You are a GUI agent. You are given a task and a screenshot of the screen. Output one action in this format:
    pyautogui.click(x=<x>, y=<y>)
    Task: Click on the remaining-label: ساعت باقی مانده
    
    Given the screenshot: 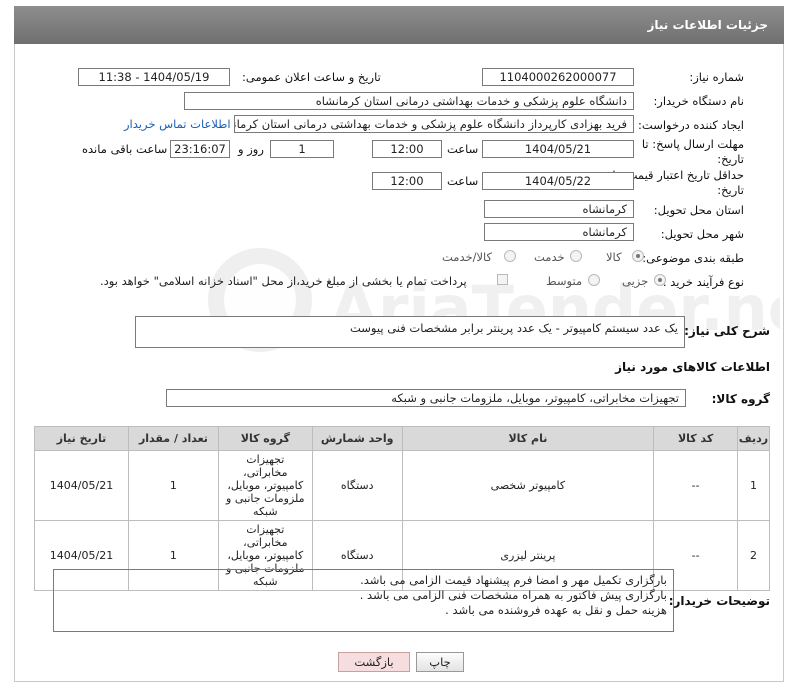 What is the action you would take?
    pyautogui.click(x=125, y=149)
    